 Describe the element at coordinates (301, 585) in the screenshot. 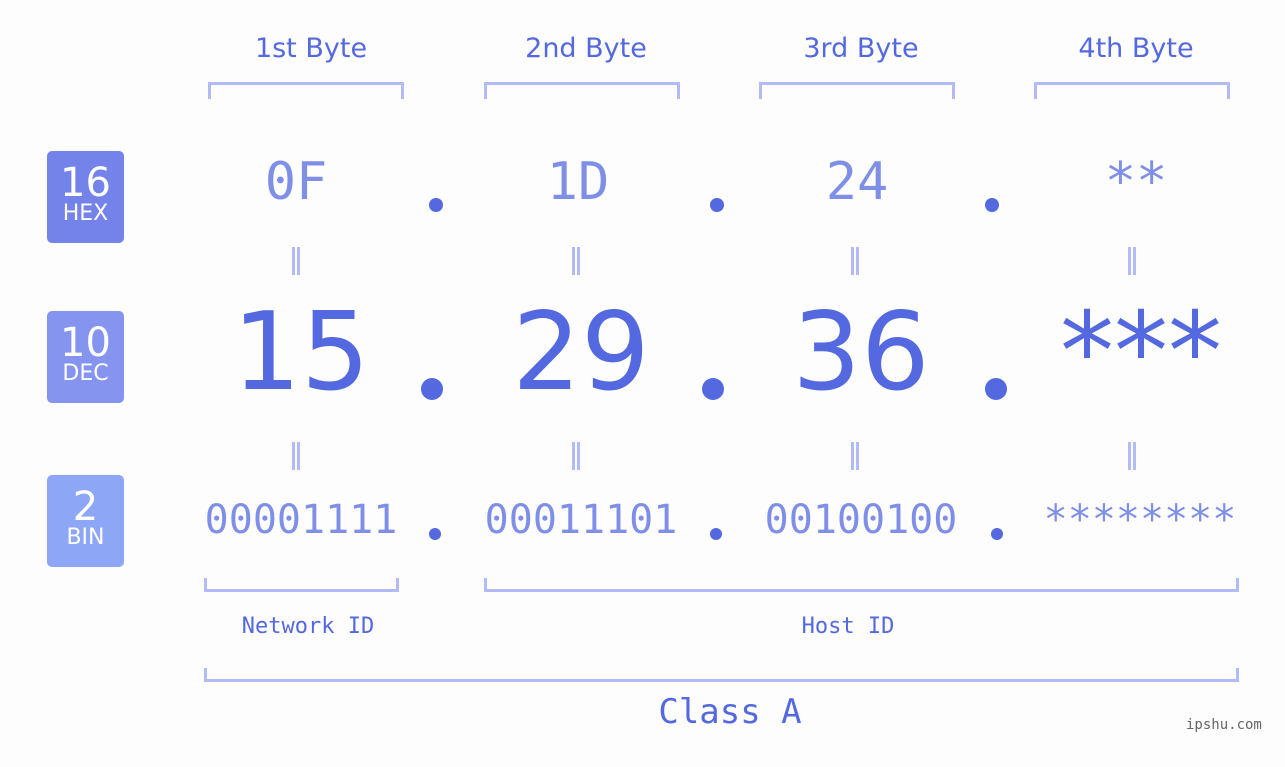

I see `network-id-bracket` at that location.